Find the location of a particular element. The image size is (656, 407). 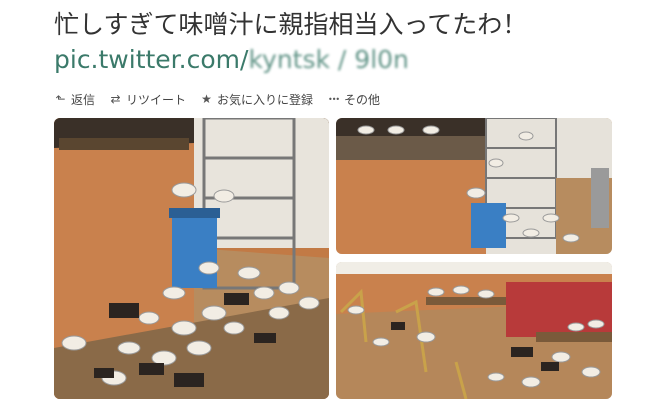

favorite-label: お気に入りに登録 is located at coordinates (265, 99).